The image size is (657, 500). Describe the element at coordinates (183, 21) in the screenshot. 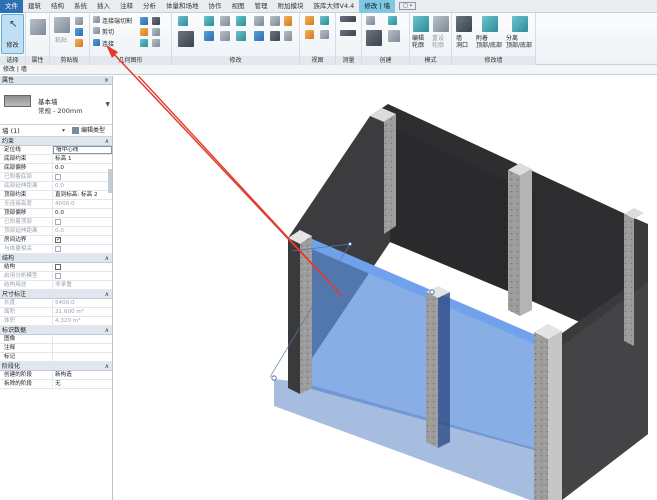

I see `align-icon` at that location.